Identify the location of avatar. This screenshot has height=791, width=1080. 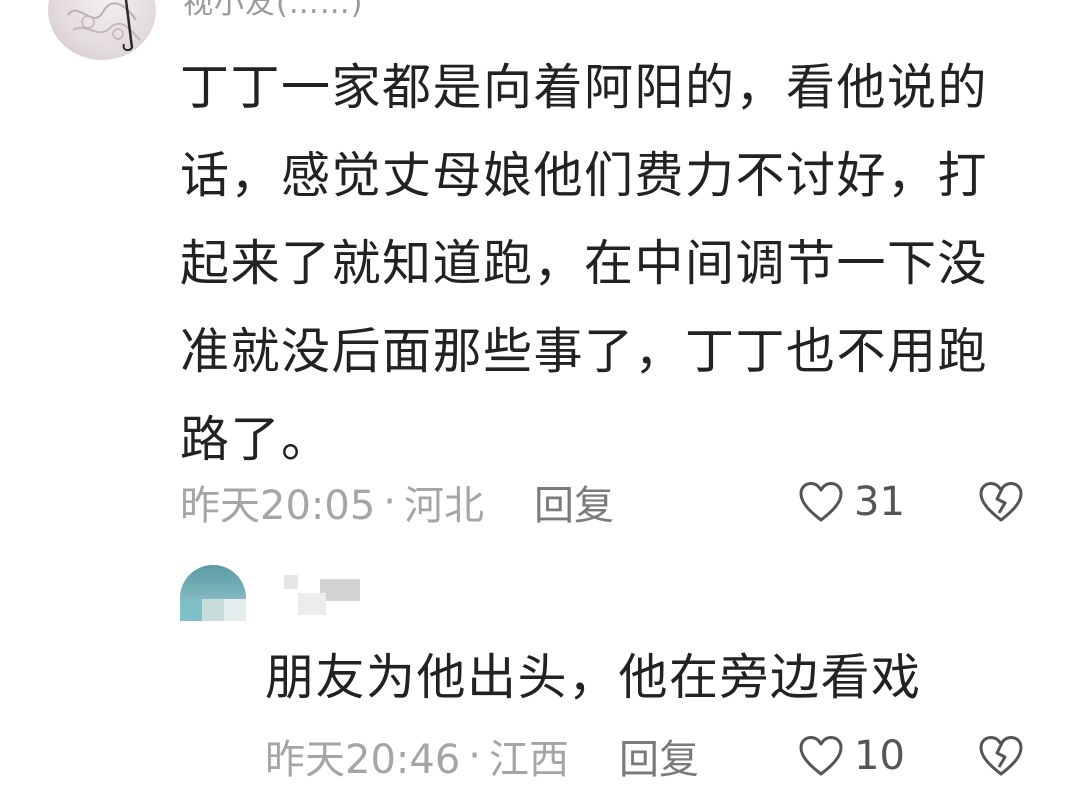
(102, 30).